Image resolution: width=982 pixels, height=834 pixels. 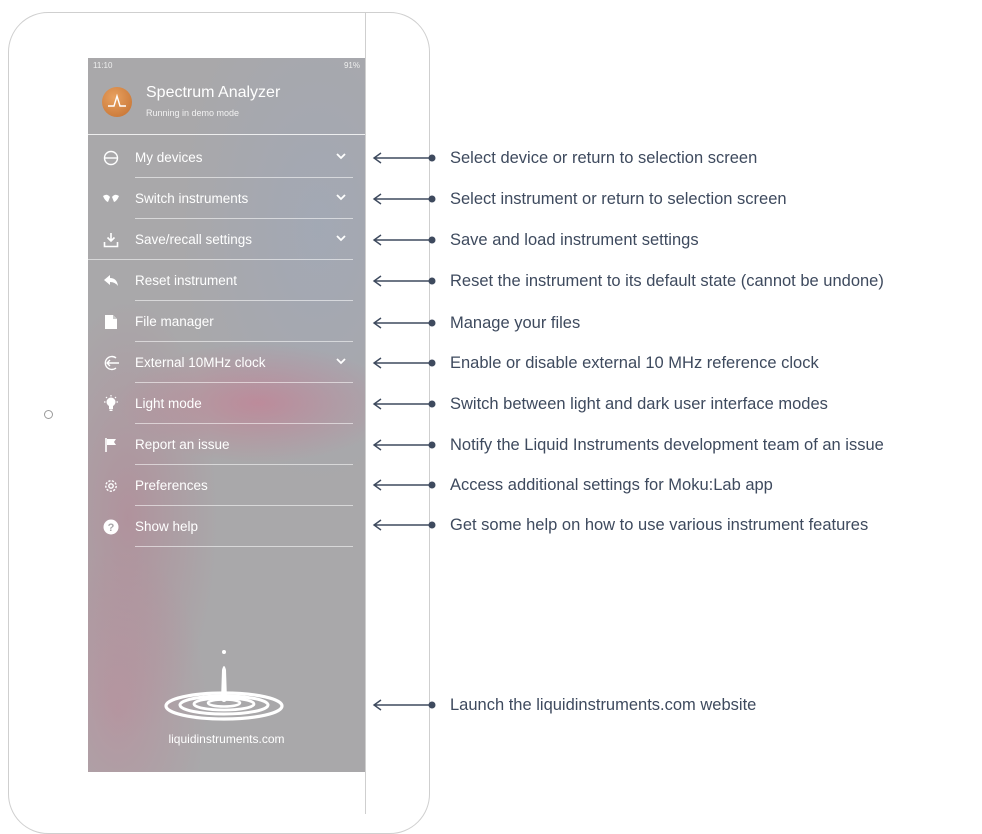 I want to click on instruments-icon, so click(x=111, y=199).